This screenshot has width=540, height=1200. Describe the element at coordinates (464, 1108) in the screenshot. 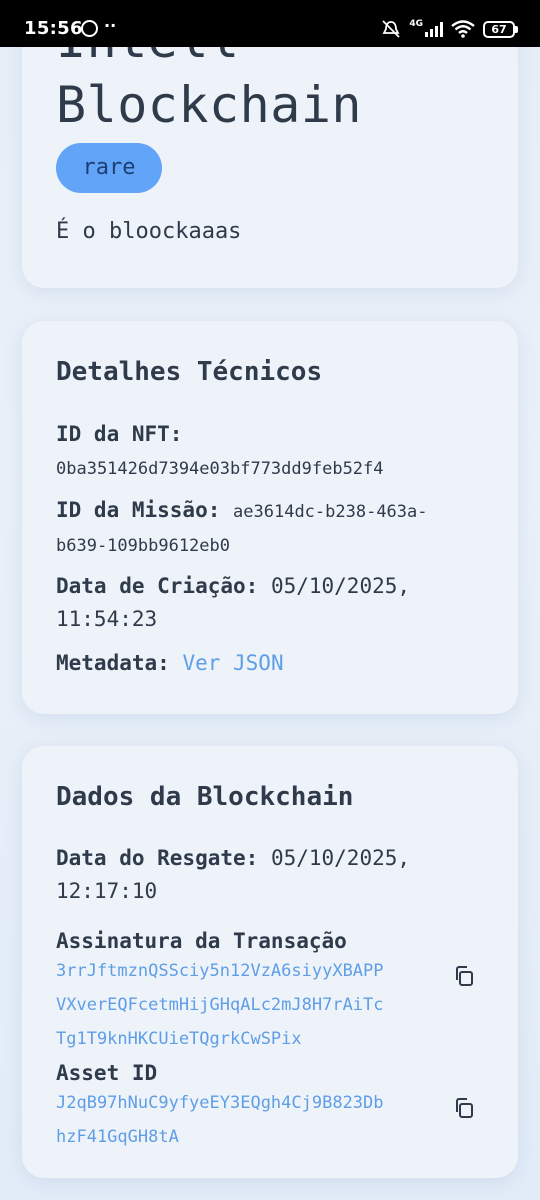

I see `copy-asset-id-icon` at that location.